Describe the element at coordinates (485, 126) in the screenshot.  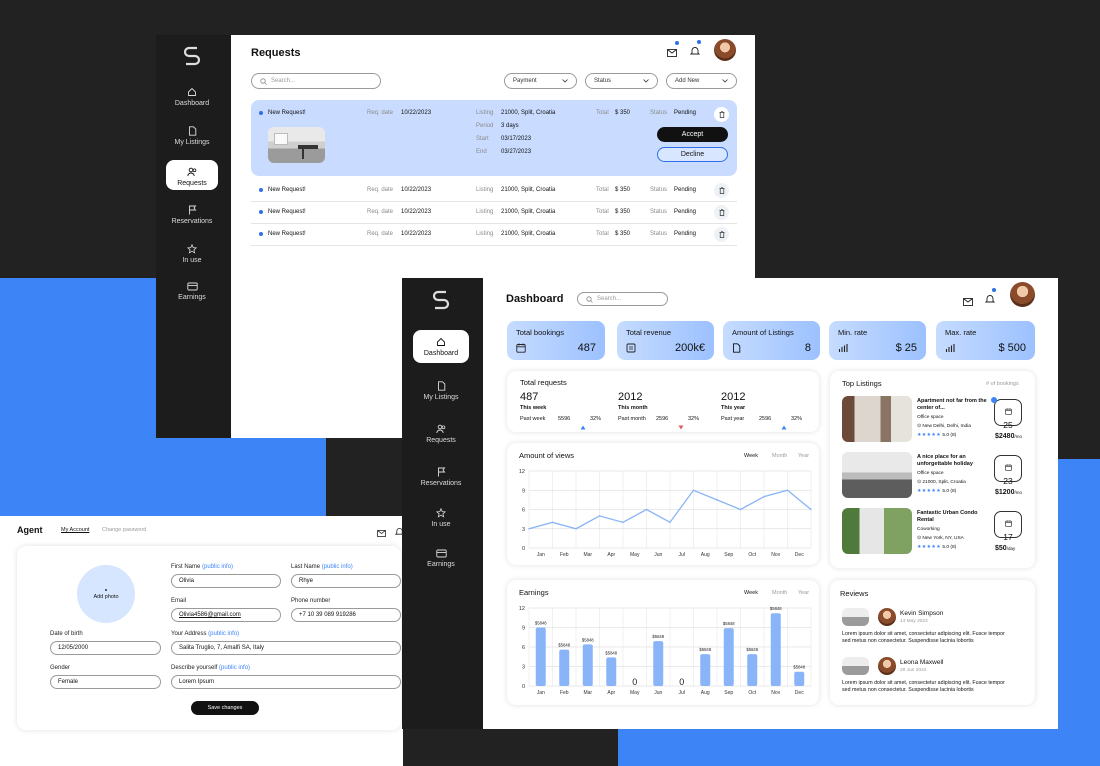
I see `period-label: Period` at that location.